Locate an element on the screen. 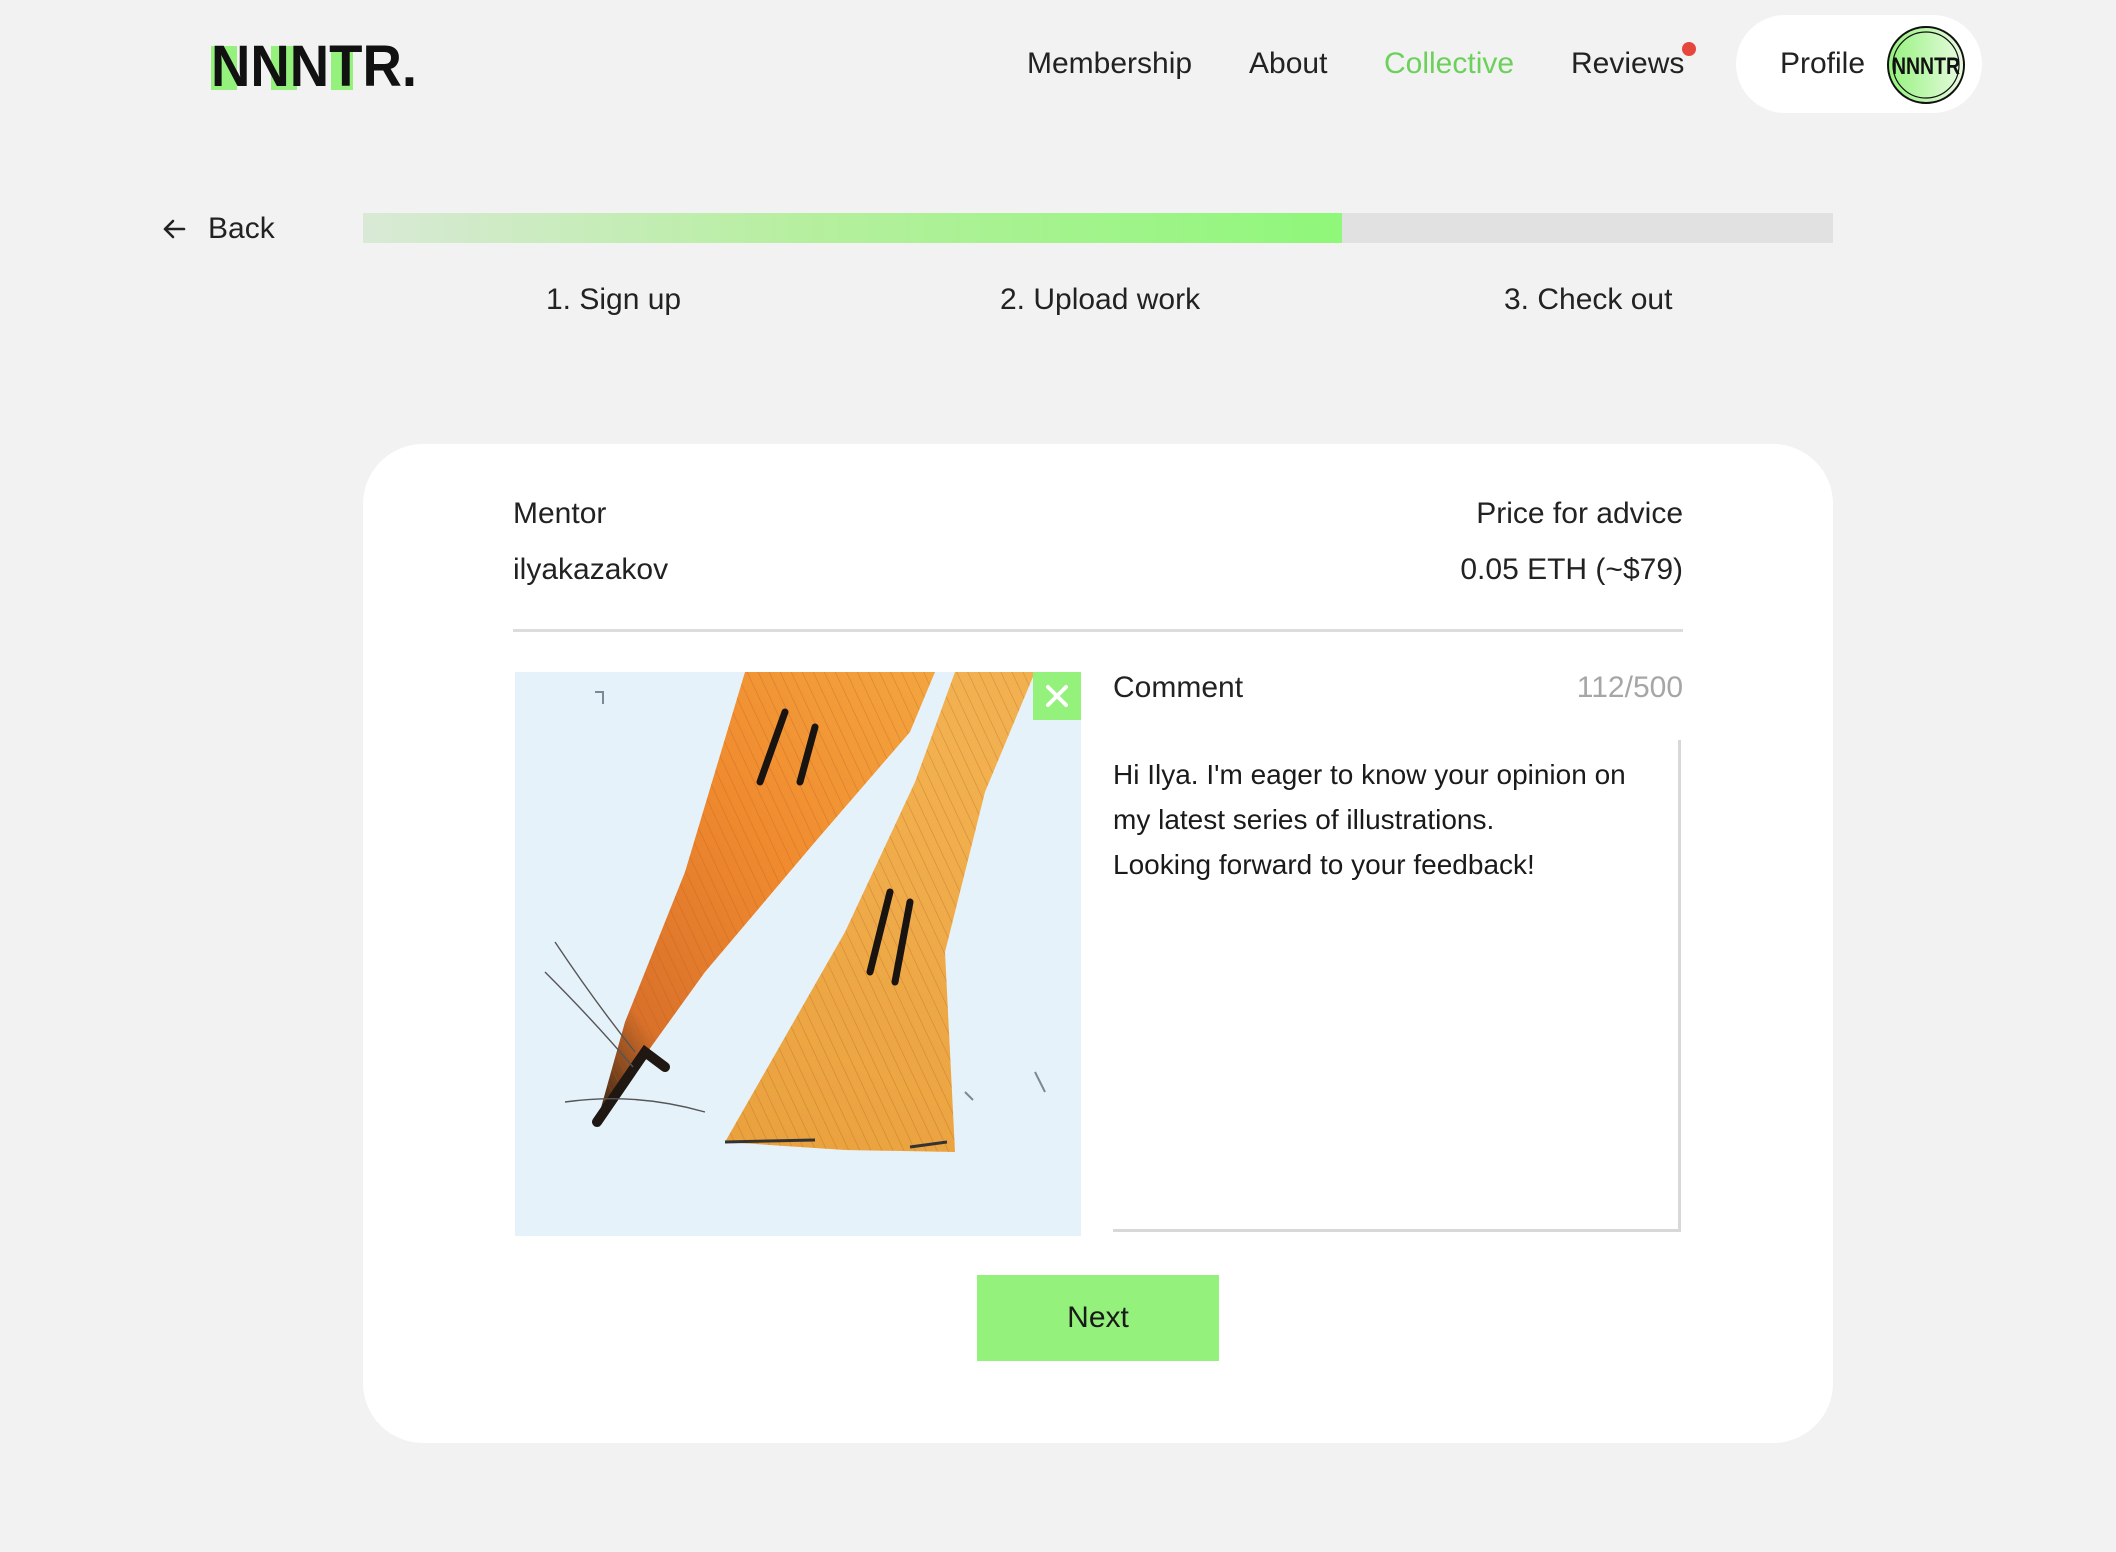 The image size is (2116, 1552). nav-reviews: Reviews is located at coordinates (1627, 64).